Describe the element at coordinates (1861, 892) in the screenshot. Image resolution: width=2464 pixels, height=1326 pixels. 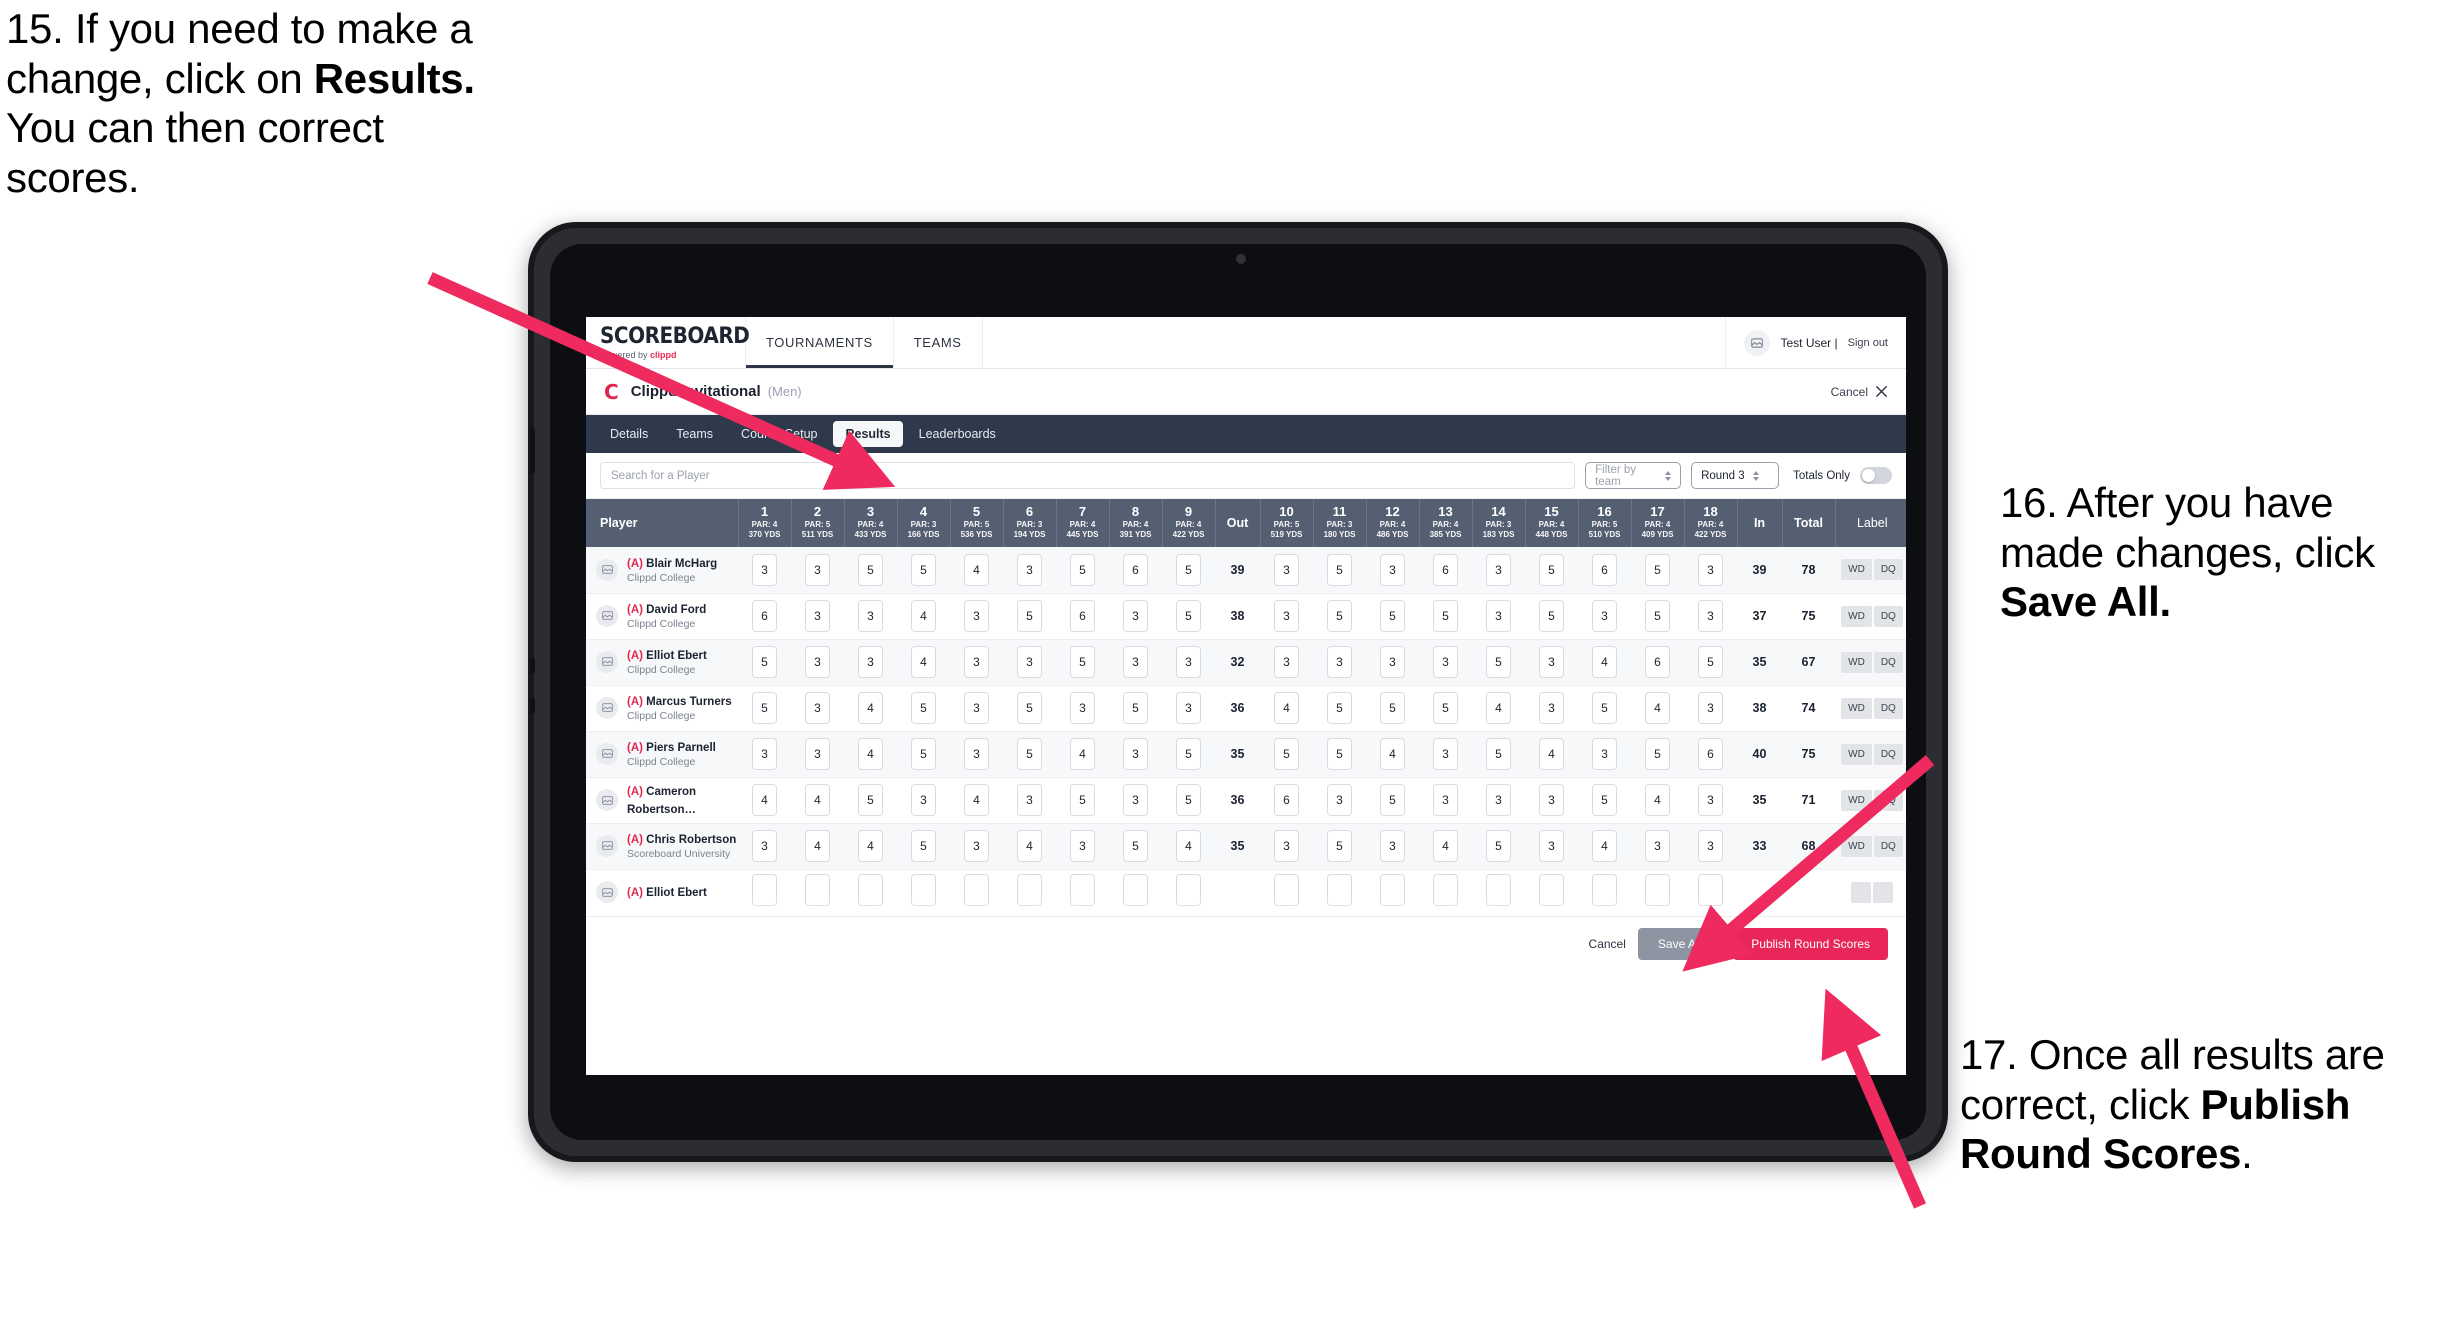
I see `label-pill-empty` at that location.